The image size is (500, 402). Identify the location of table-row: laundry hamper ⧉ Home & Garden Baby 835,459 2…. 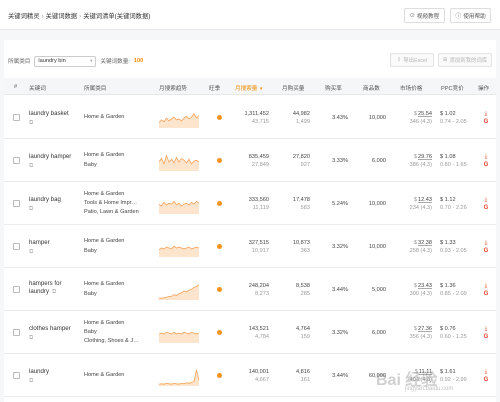
(250, 160).